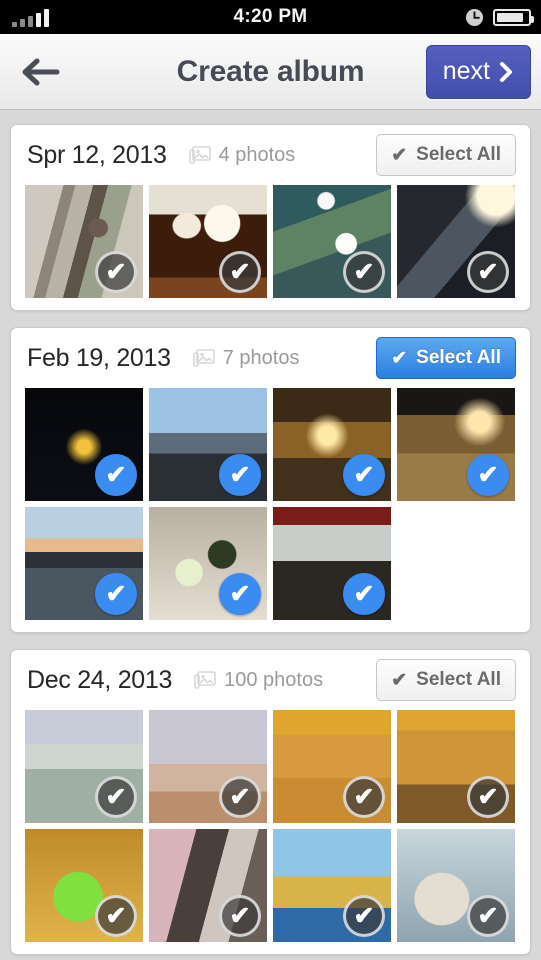 The width and height of the screenshot is (541, 960). I want to click on photo-cafe-night: ✔, so click(332, 444).